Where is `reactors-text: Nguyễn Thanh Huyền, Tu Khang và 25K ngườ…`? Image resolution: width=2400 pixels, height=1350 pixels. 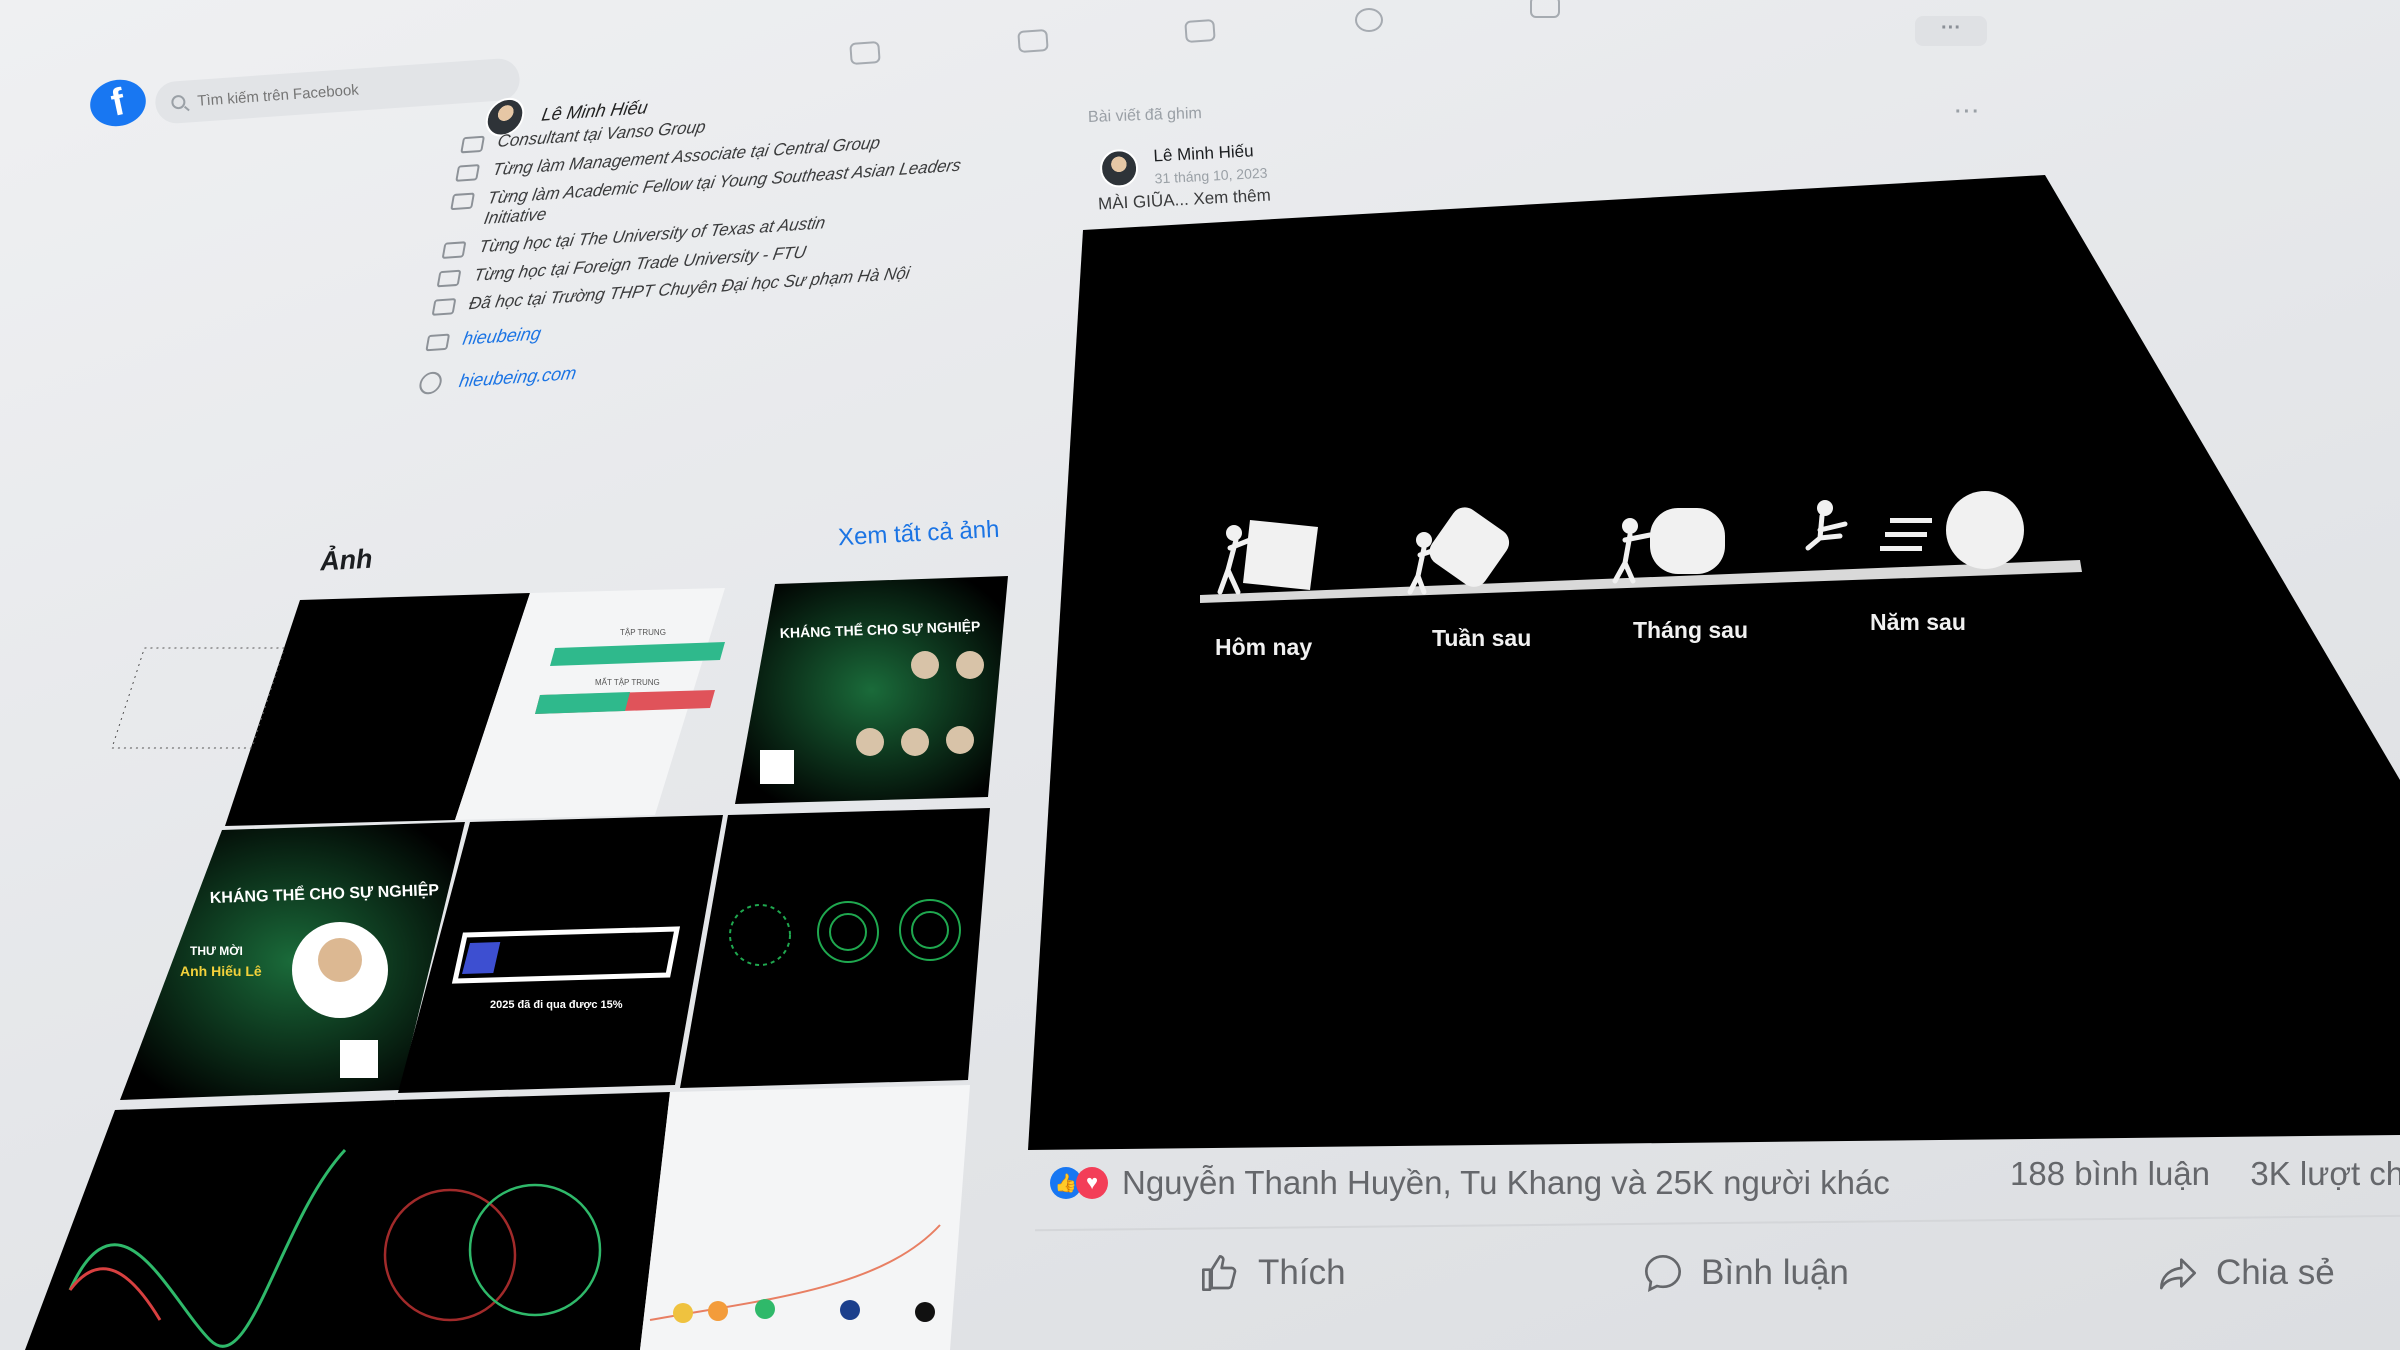
reactors-text: Nguyễn Thanh Huyền, Tu Khang và 25K ngườ… is located at coordinates (1506, 1183).